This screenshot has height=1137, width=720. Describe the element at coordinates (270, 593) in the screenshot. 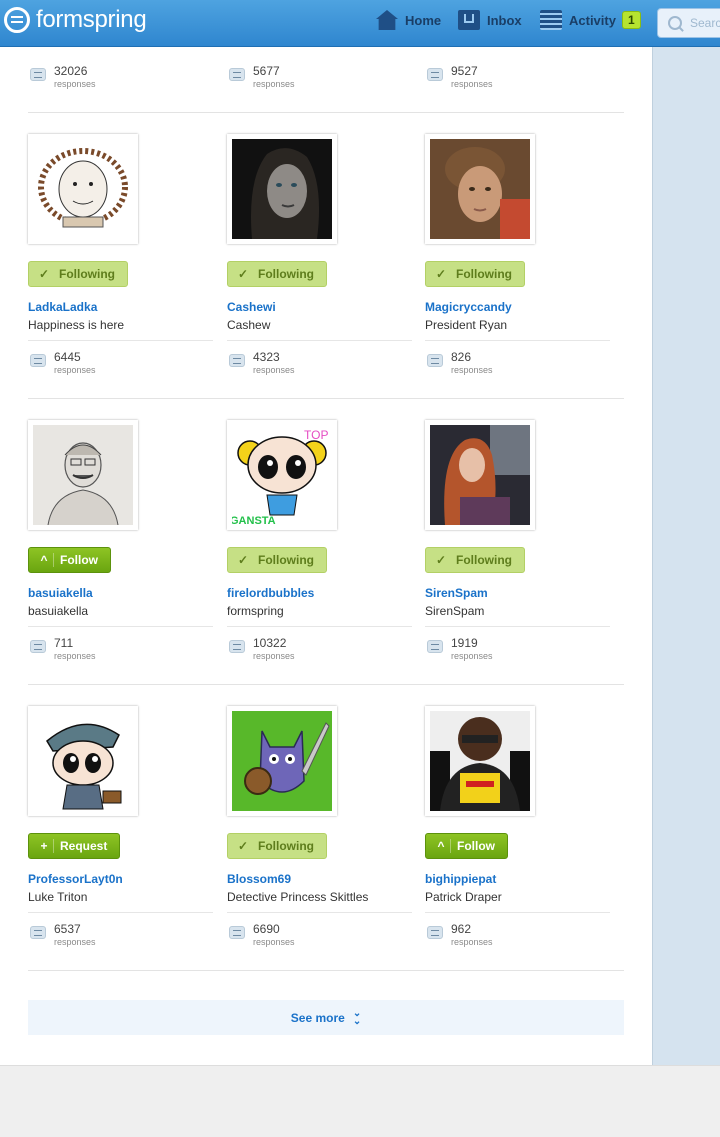

I see `username-link: firelordbubbles` at that location.